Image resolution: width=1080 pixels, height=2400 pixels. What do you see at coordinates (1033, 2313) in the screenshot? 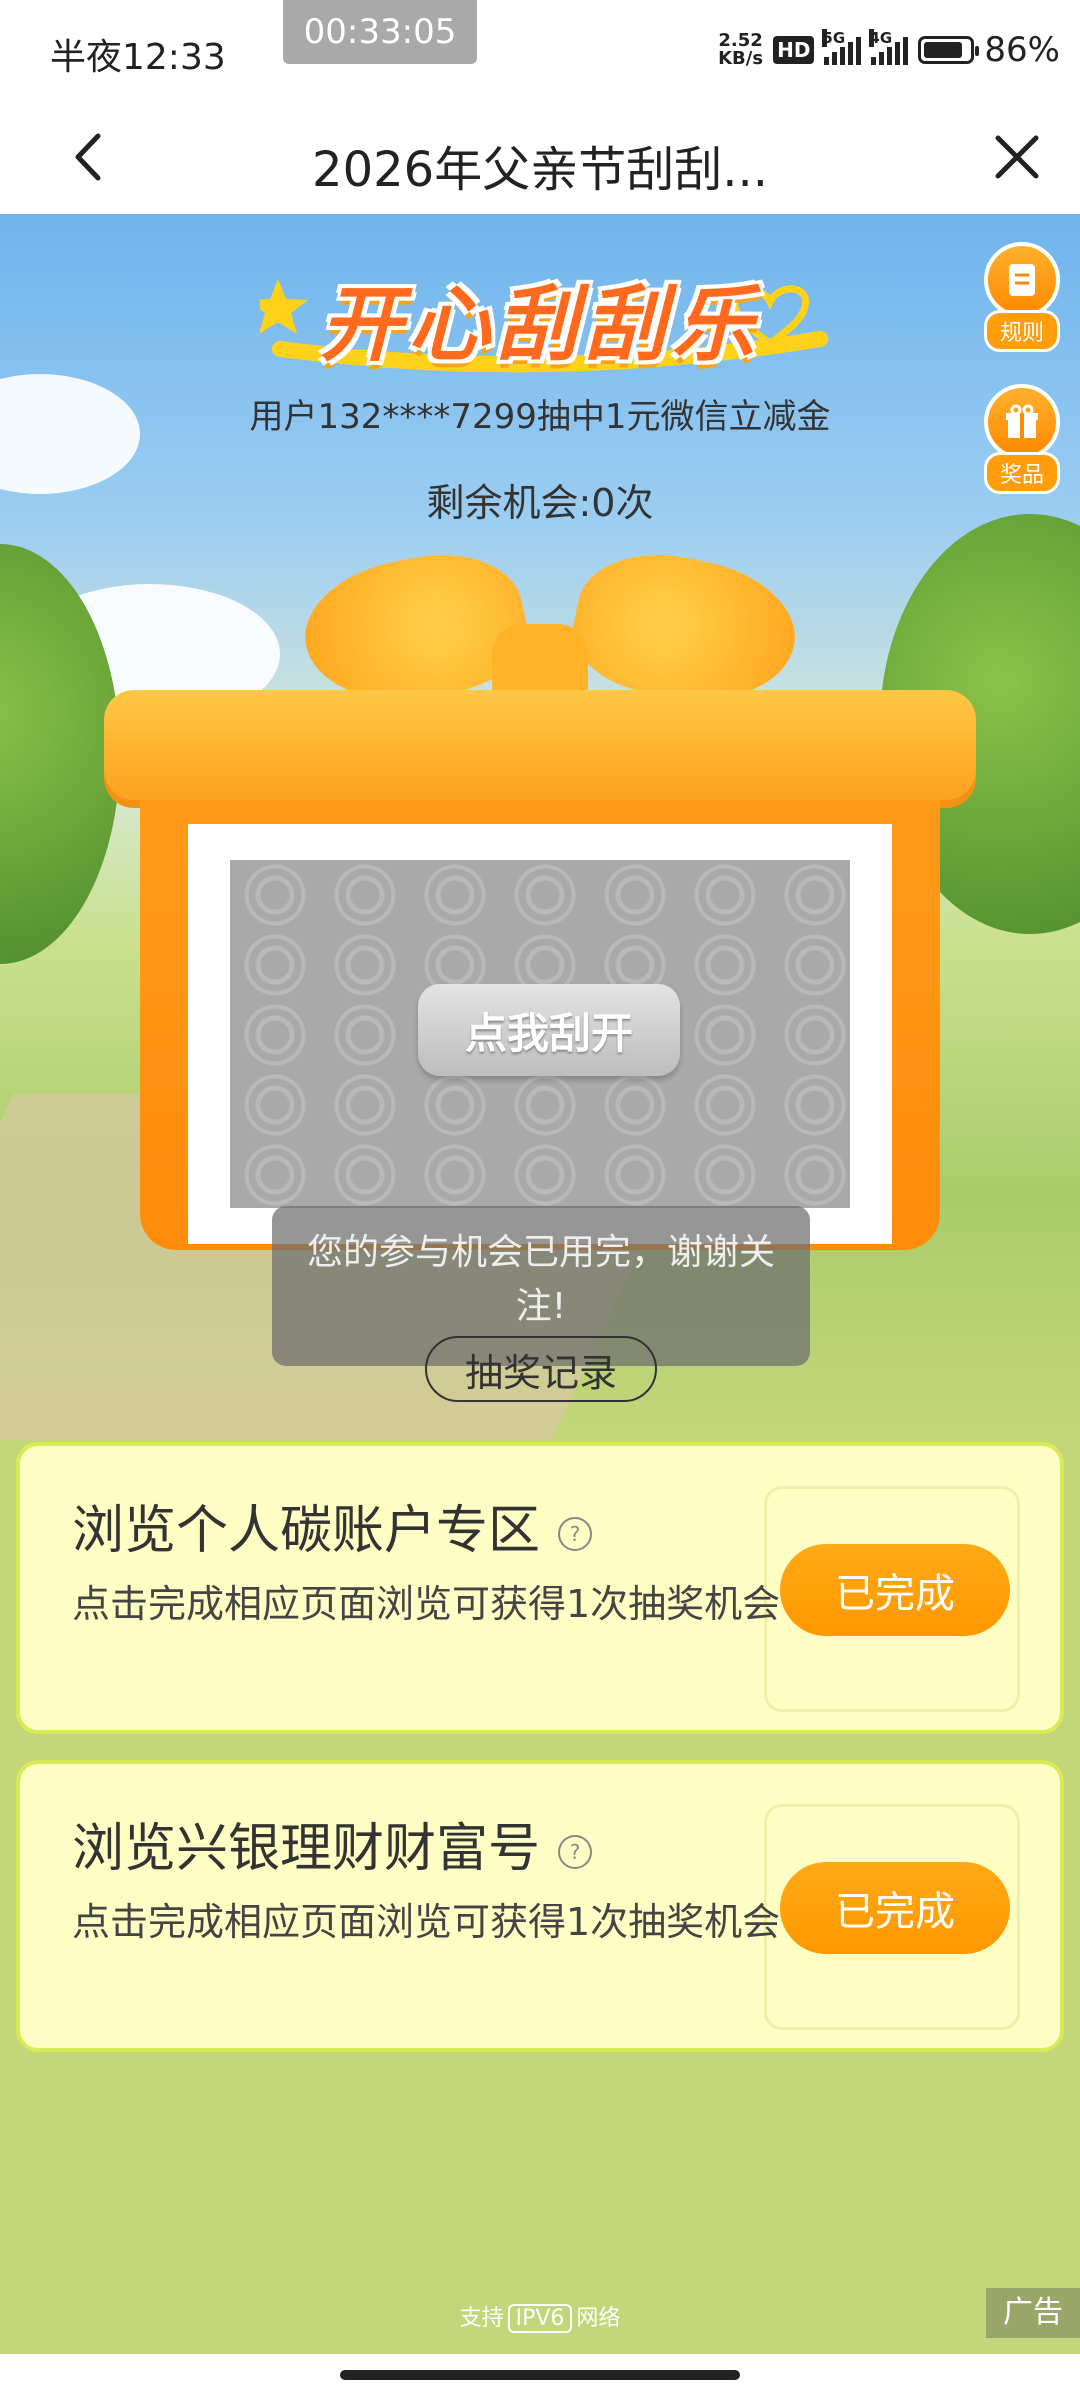
I see `ad-label: 广告` at bounding box center [1033, 2313].